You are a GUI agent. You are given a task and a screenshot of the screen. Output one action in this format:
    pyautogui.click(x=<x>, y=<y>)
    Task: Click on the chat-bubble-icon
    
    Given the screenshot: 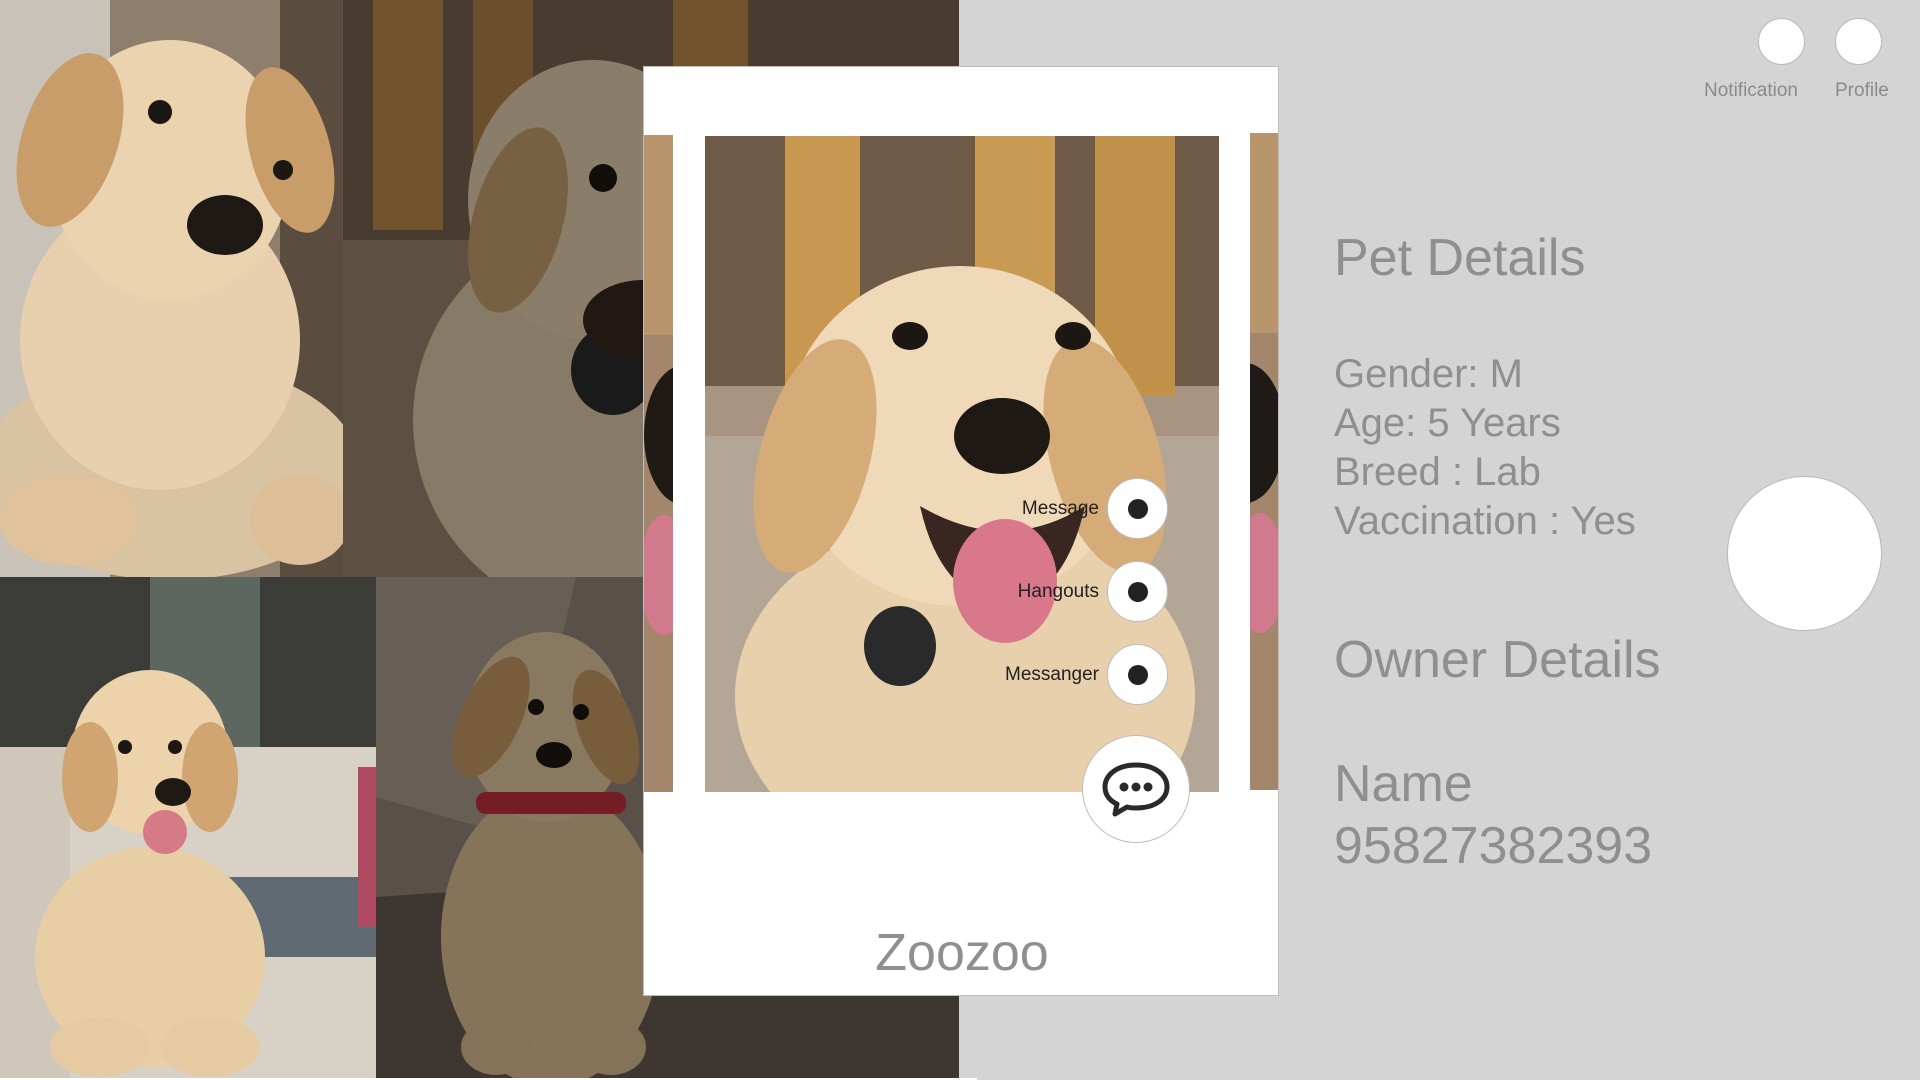 What is the action you would take?
    pyautogui.click(x=1136, y=789)
    